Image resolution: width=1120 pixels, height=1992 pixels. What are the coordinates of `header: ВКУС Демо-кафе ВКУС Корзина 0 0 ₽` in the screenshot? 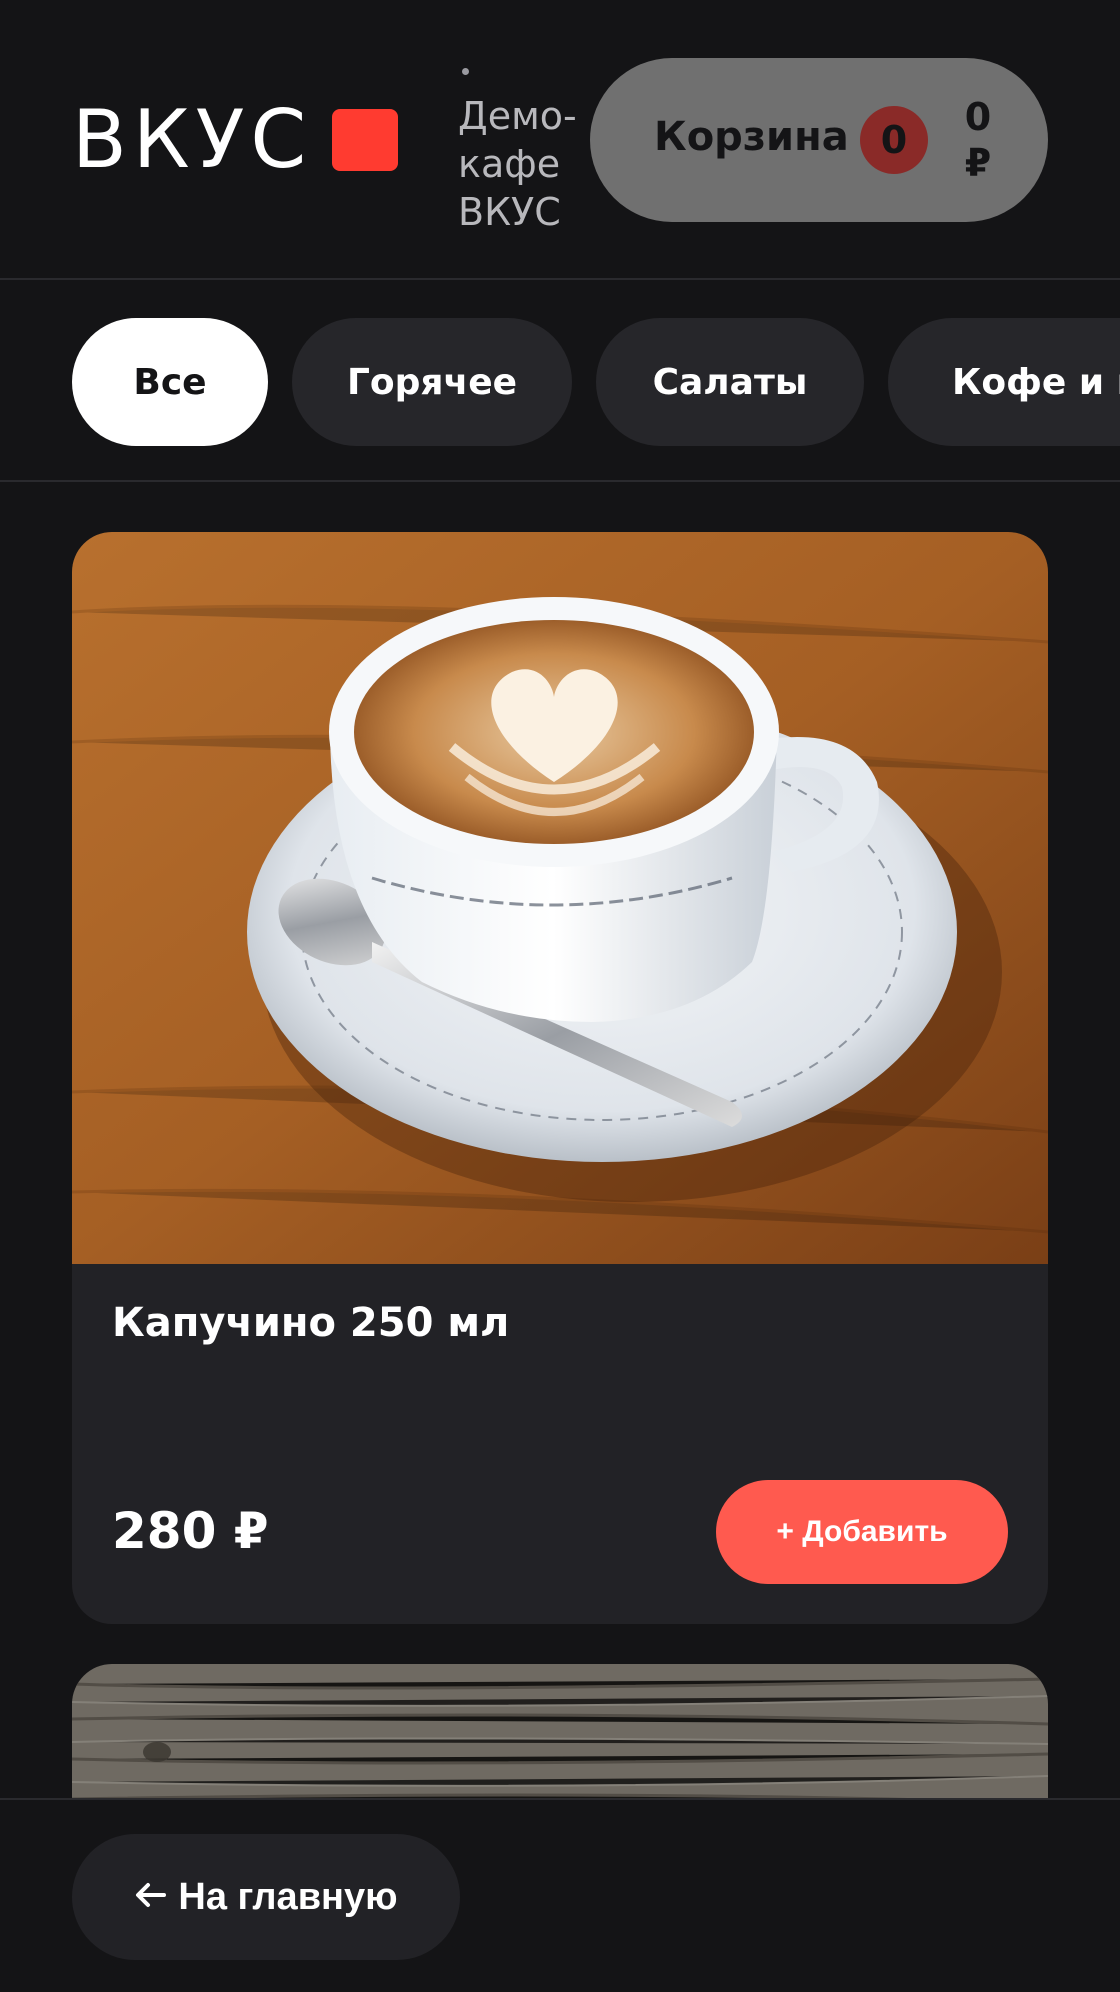 It's located at (560, 140).